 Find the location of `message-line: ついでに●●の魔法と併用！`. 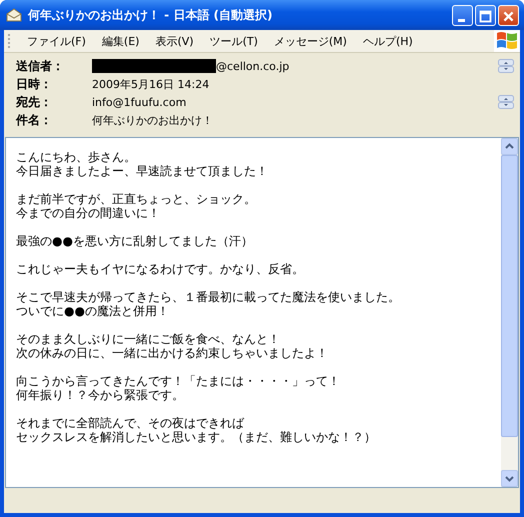

message-line: ついでに●●の魔法と併用！ is located at coordinates (93, 311).